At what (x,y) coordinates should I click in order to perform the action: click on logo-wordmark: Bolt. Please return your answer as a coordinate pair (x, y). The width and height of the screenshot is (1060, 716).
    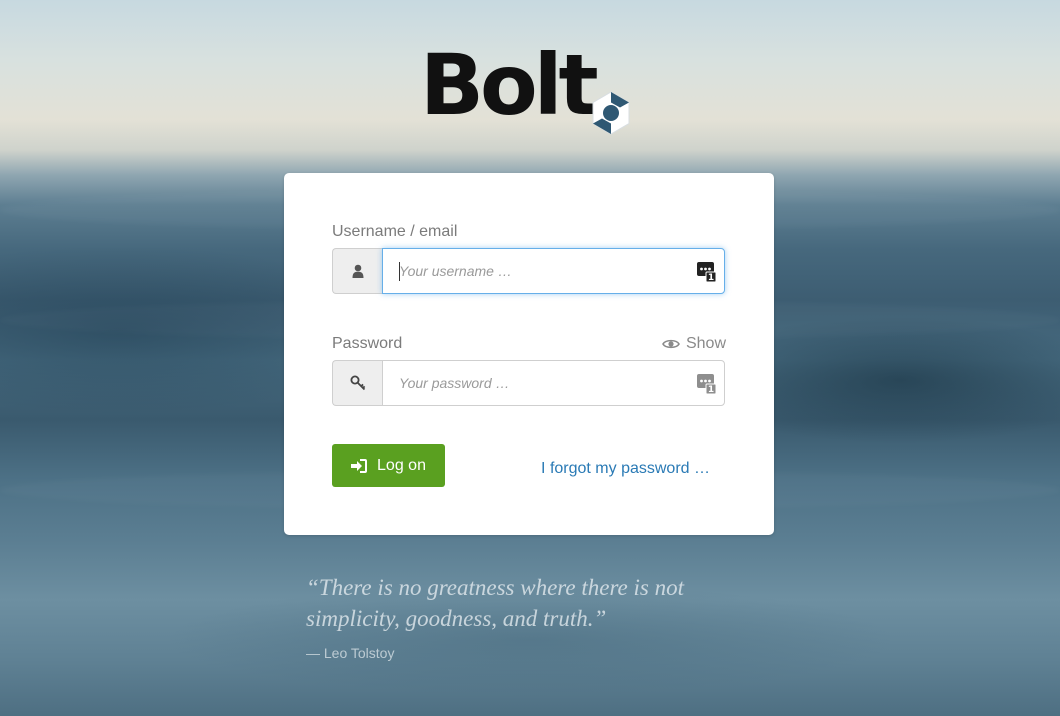
    Looking at the image, I should click on (509, 85).